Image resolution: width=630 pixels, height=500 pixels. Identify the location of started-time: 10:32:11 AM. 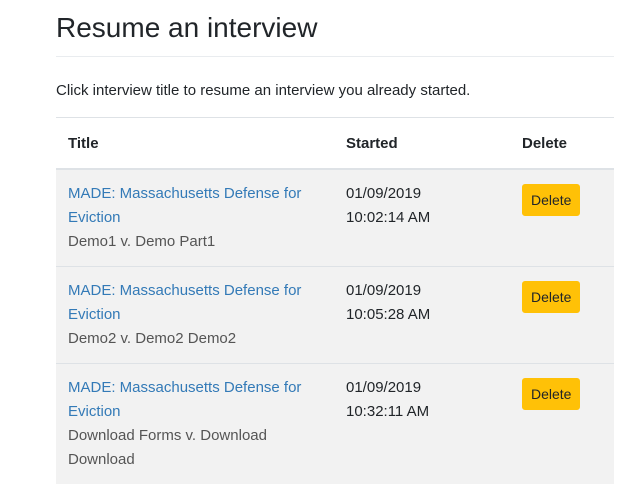
(388, 411).